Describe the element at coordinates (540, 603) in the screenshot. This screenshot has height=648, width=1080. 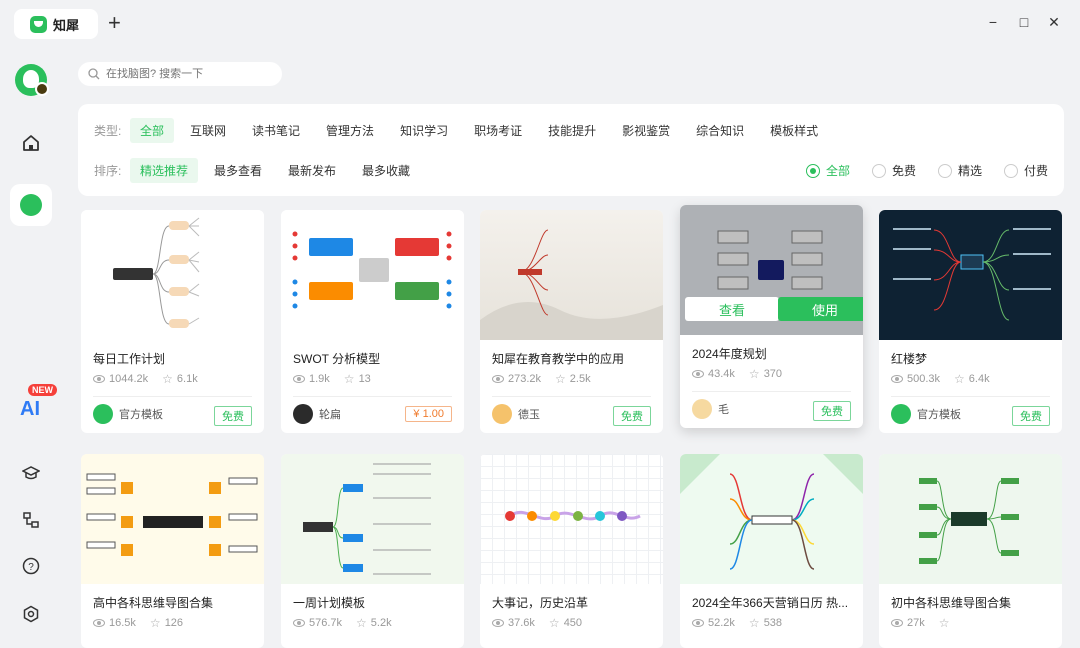
I see `card-title: 大事记，历史沿革` at that location.